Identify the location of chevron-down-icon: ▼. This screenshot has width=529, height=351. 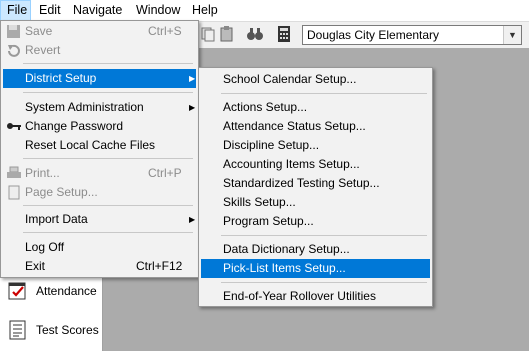
(512, 35).